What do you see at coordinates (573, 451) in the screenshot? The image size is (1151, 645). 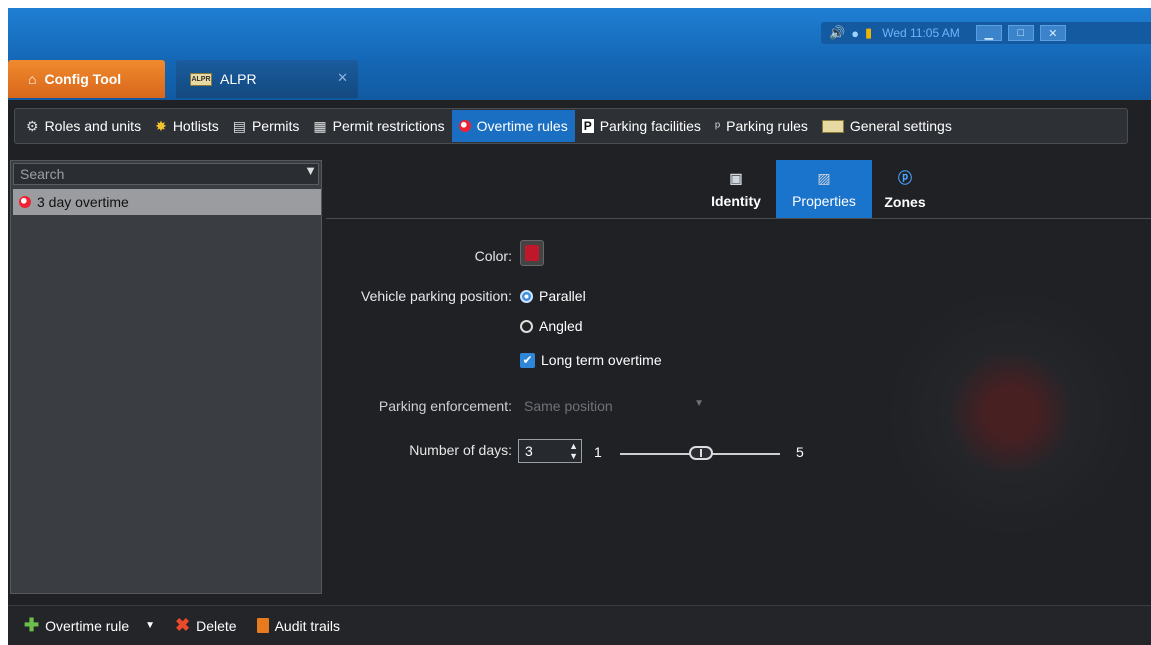 I see `stepper-arrows-icon: ▲ ▼` at bounding box center [573, 451].